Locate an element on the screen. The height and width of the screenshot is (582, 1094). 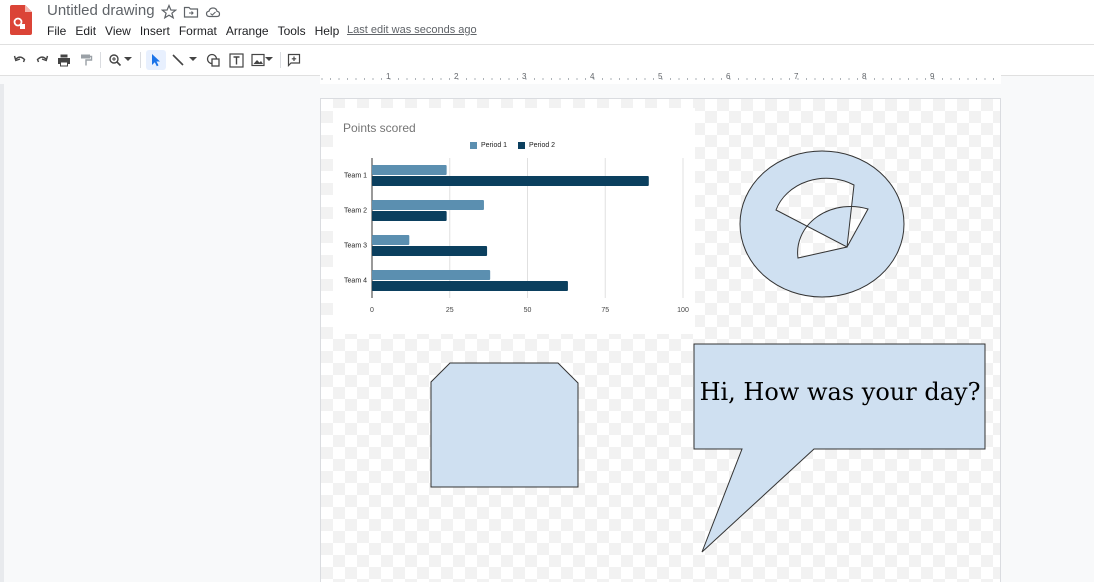
snipped-rectangle-shape is located at coordinates (505, 425).